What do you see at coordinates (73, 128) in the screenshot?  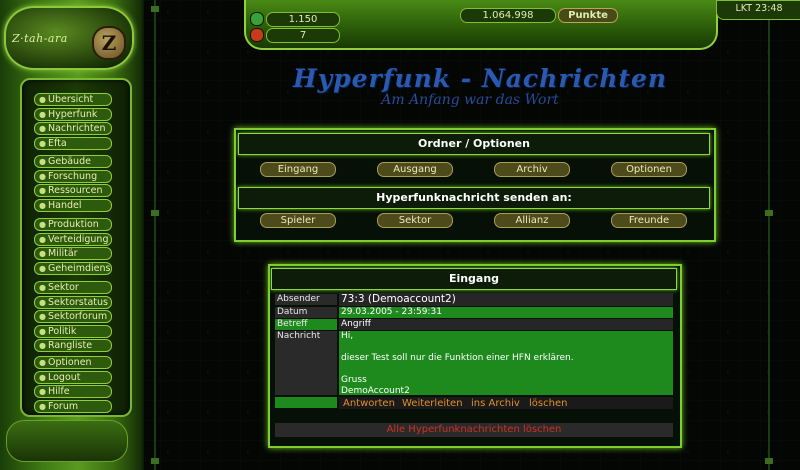 I see `menu-item-nachrichten: ● Nachrichten` at bounding box center [73, 128].